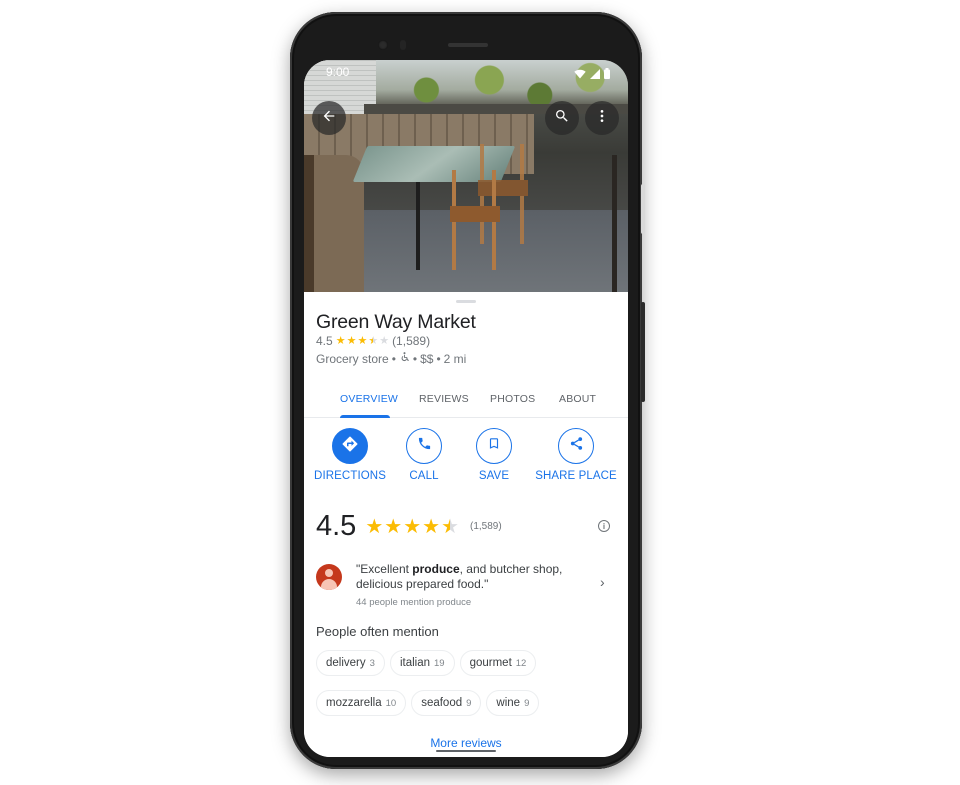 Image resolution: width=960 pixels, height=785 pixels. I want to click on place-price: $$, so click(427, 358).